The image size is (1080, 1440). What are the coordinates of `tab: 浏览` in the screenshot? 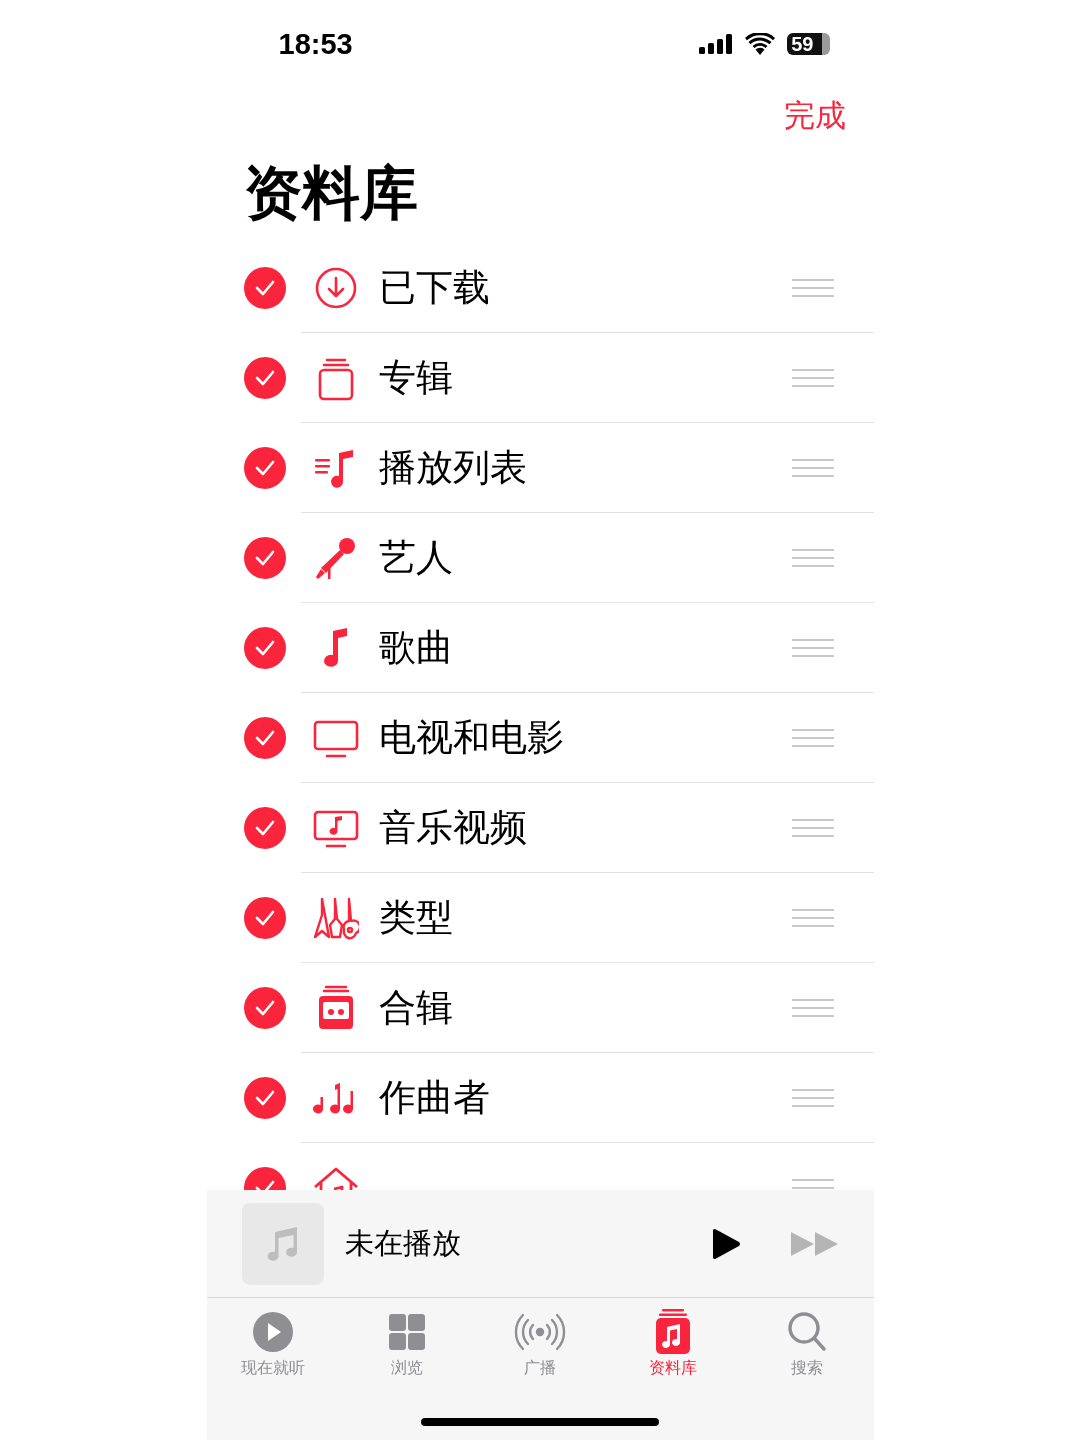 It's located at (406, 1348).